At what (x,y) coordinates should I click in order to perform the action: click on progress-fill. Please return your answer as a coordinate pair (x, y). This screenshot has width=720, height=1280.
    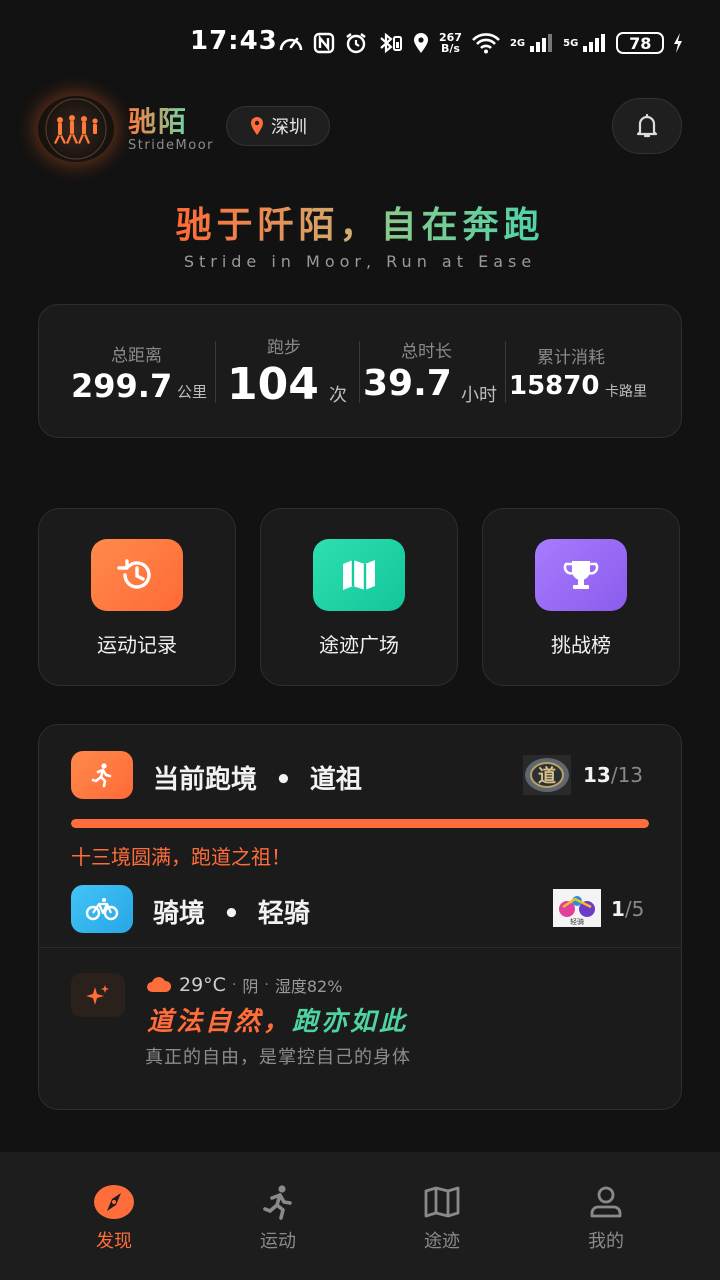
    Looking at the image, I should click on (360, 823).